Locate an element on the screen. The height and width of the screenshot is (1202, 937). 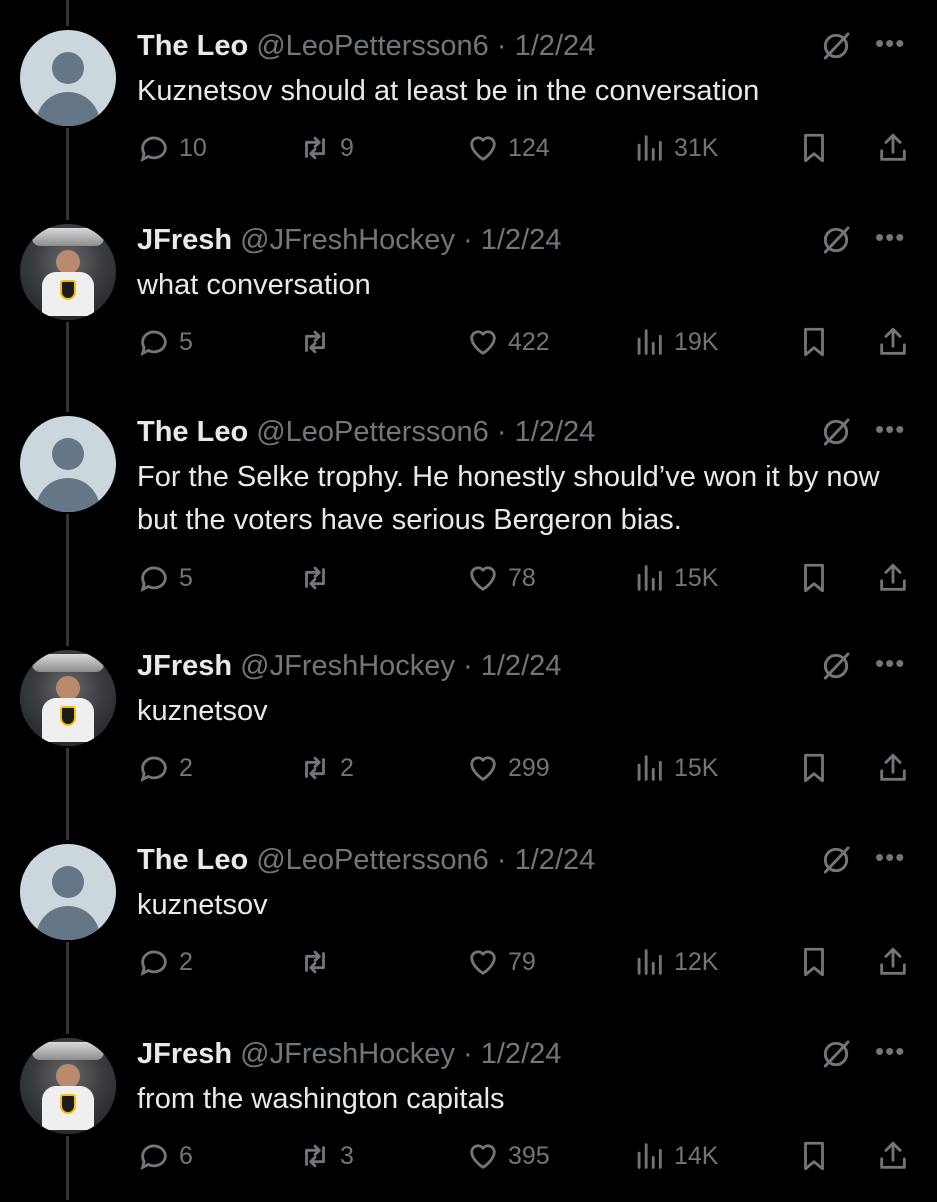
view-count: 31K is located at coordinates (696, 147).